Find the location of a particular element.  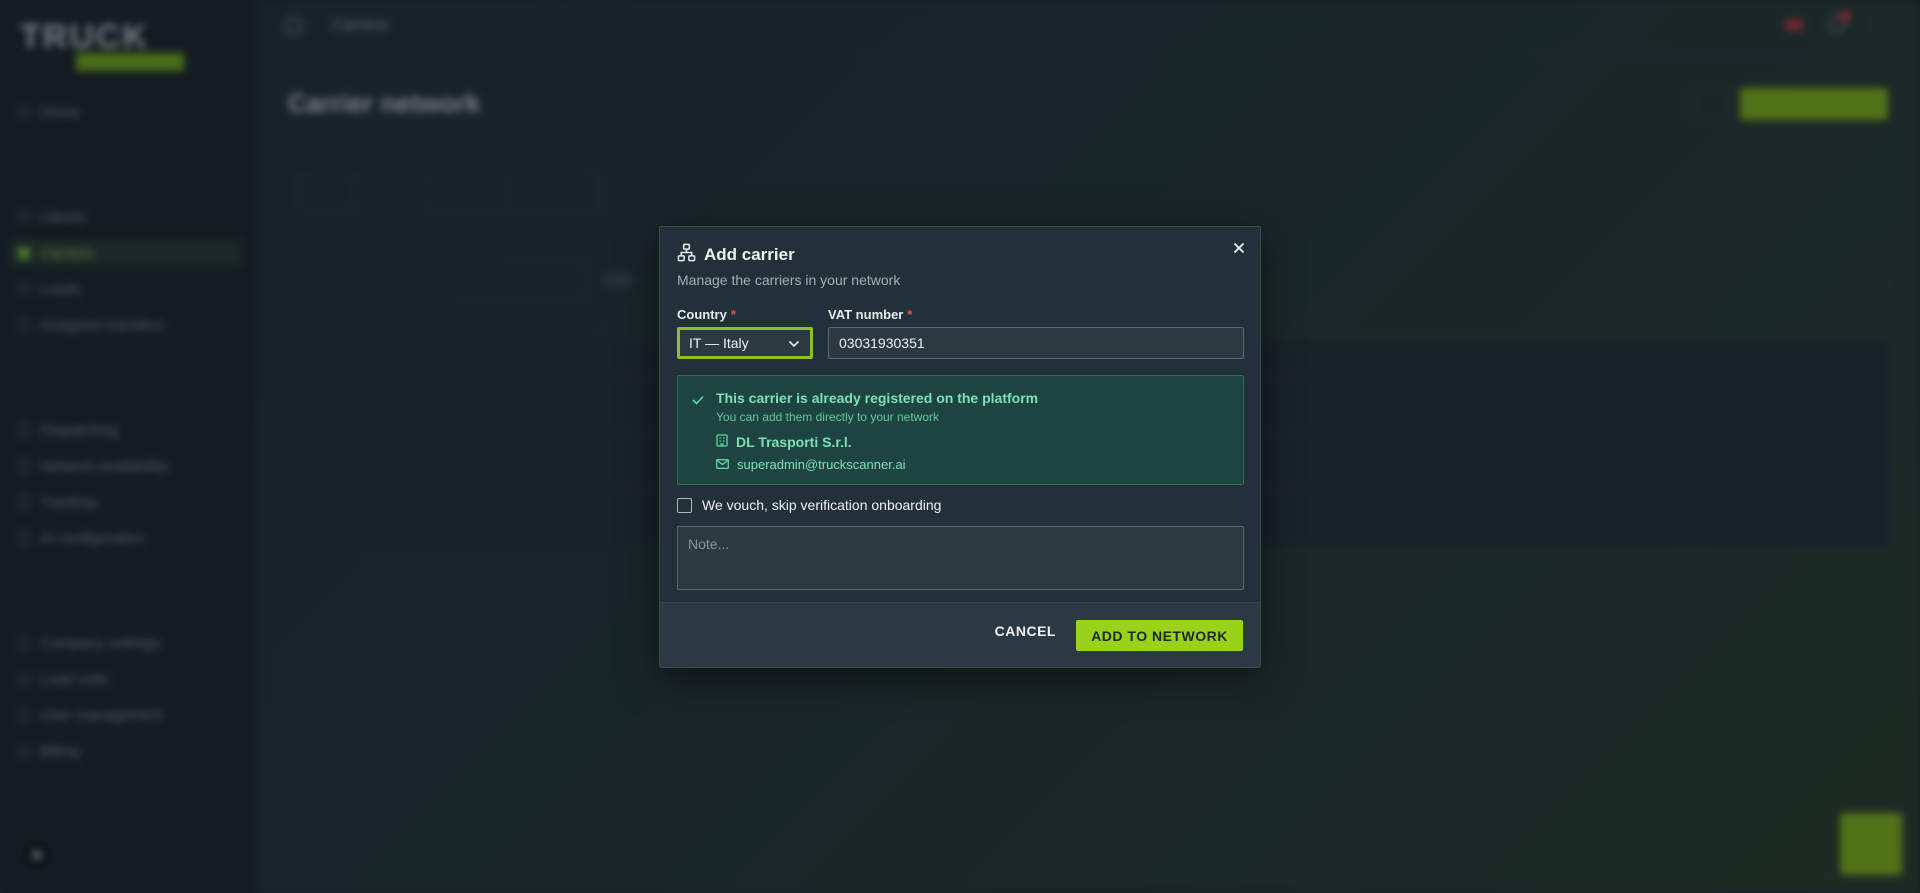

company-row: DL Trasporti S.r.l. is located at coordinates (784, 442).